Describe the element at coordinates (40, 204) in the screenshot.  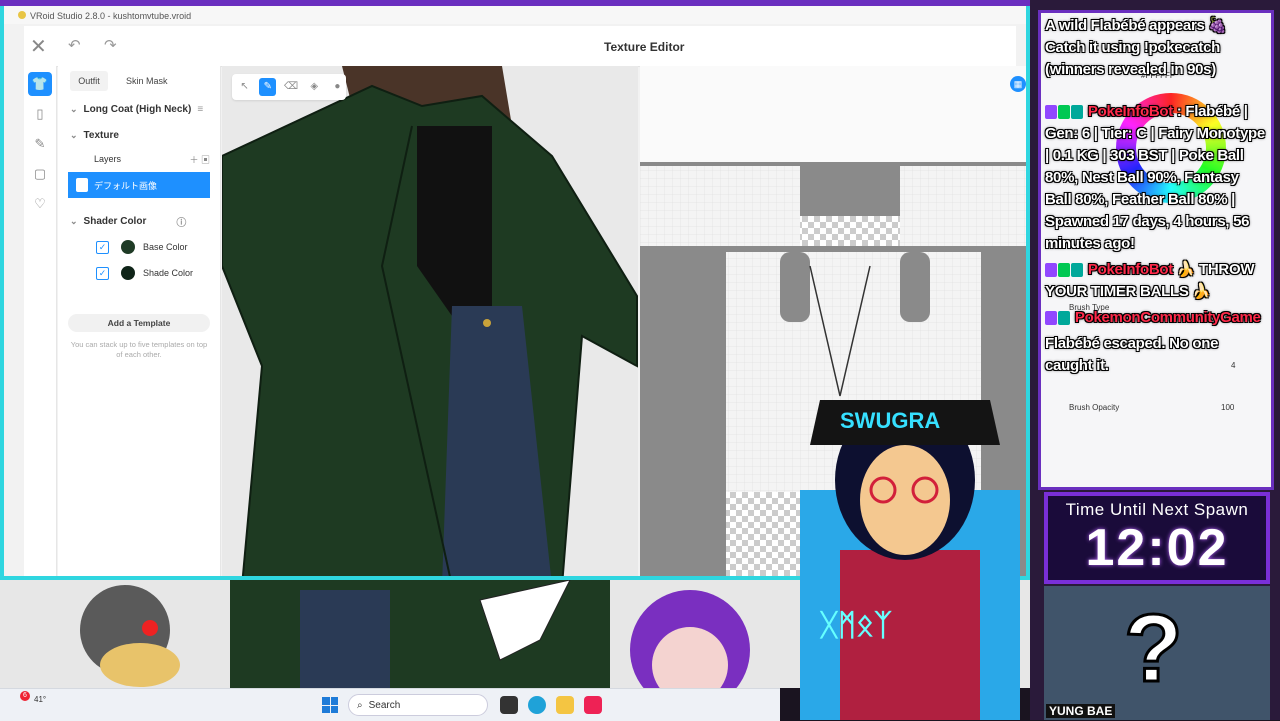
I see `gloves-icon: ♡` at that location.